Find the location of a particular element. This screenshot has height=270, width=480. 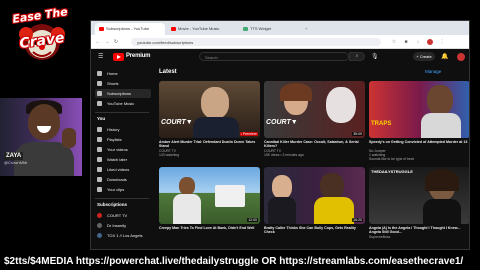

stream-logo: Ease The Crave is located at coordinates (42, 39).